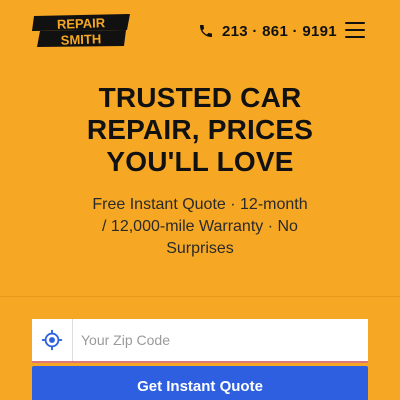 Image resolution: width=400 pixels, height=400 pixels. I want to click on hero-title-line: REPAIR, PRICES, so click(200, 129).